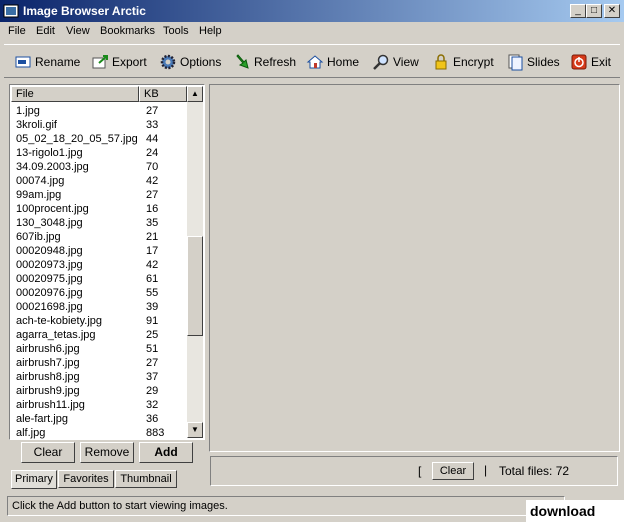 The width and height of the screenshot is (624, 522). Describe the element at coordinates (99, 181) in the screenshot. I see `file-row: 00074.jpg 42` at that location.